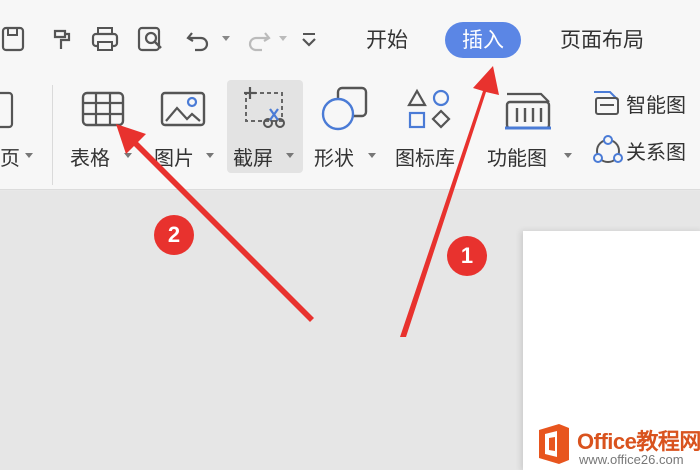 The height and width of the screenshot is (470, 700). I want to click on shape-button: 形状, so click(347, 130).